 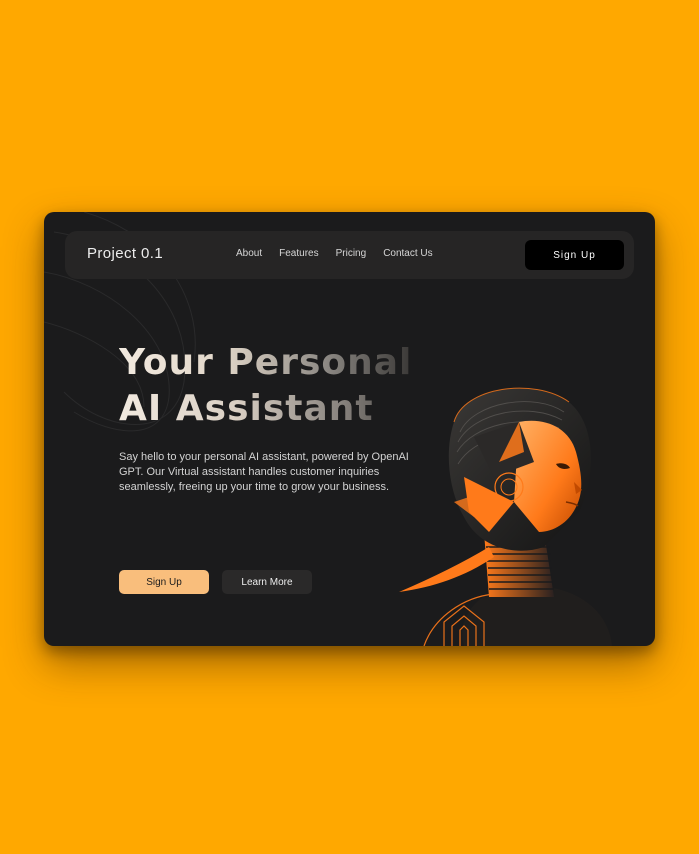 I want to click on nav-signup-button: Sign Up, so click(x=574, y=255).